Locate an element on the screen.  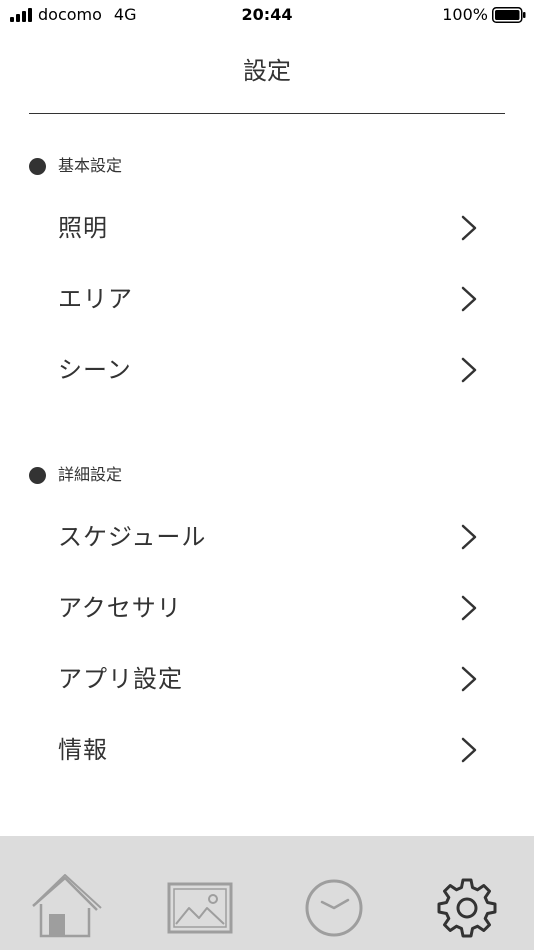
menu-item-label: シーン is located at coordinates (95, 370).